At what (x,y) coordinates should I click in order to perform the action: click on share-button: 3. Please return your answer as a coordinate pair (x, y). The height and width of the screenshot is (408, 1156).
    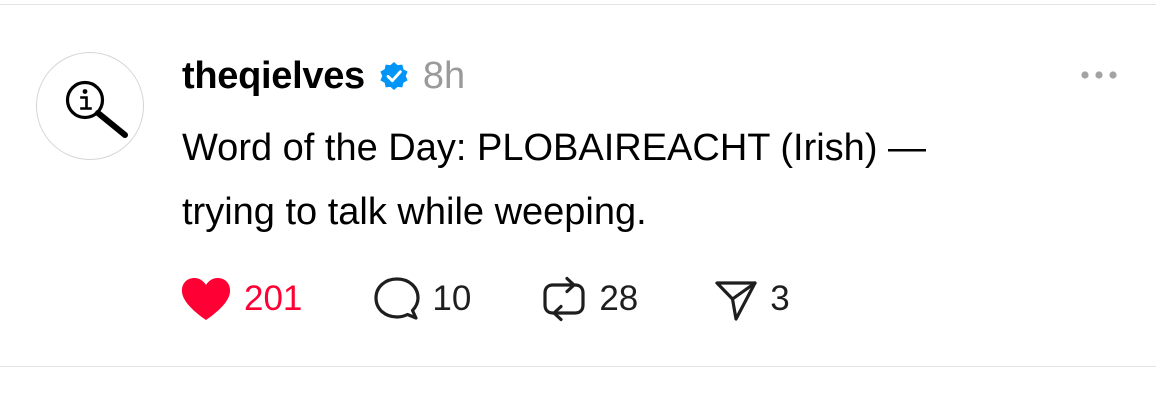
    Looking at the image, I should click on (751, 299).